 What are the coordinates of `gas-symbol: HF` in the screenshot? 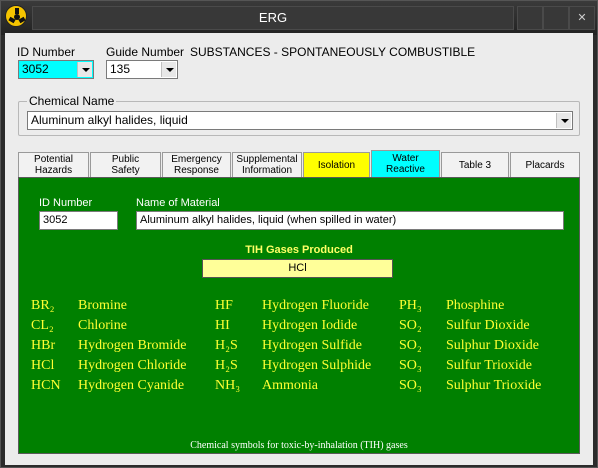 It's located at (224, 305).